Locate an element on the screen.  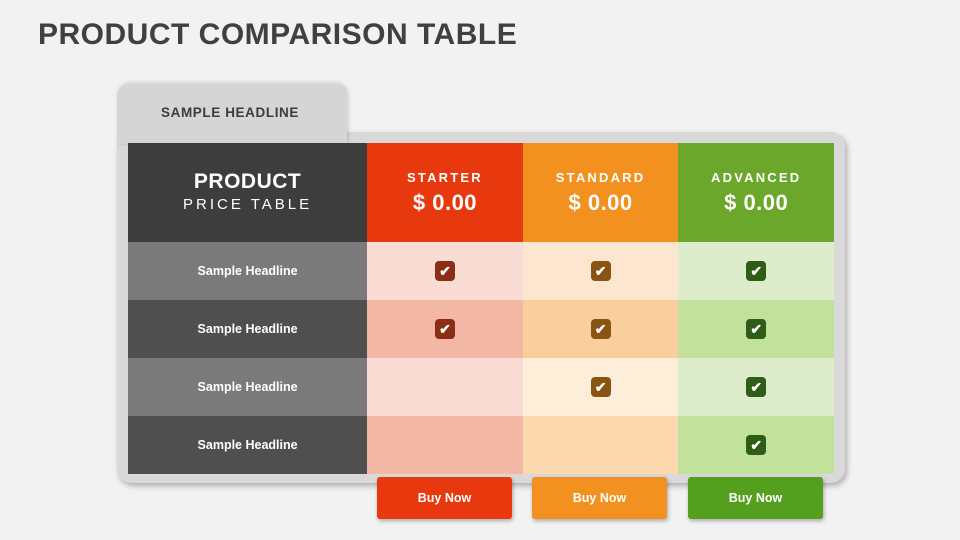
tab-headline-label: SAMPLE HEADLINE is located at coordinates (230, 112).